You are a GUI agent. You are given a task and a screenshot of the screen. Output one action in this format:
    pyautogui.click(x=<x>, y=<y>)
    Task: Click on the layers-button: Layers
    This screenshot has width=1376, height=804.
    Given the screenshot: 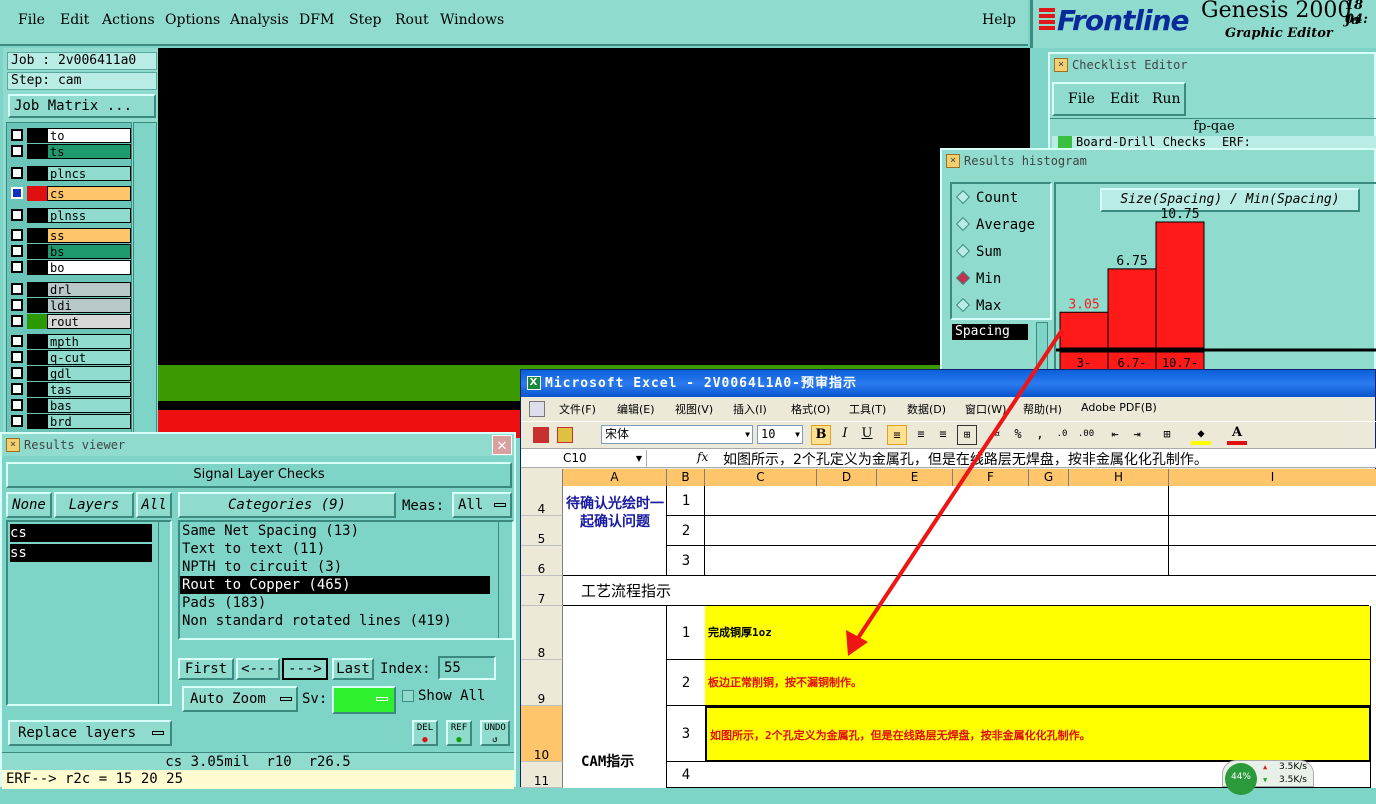 What is the action you would take?
    pyautogui.click(x=94, y=505)
    